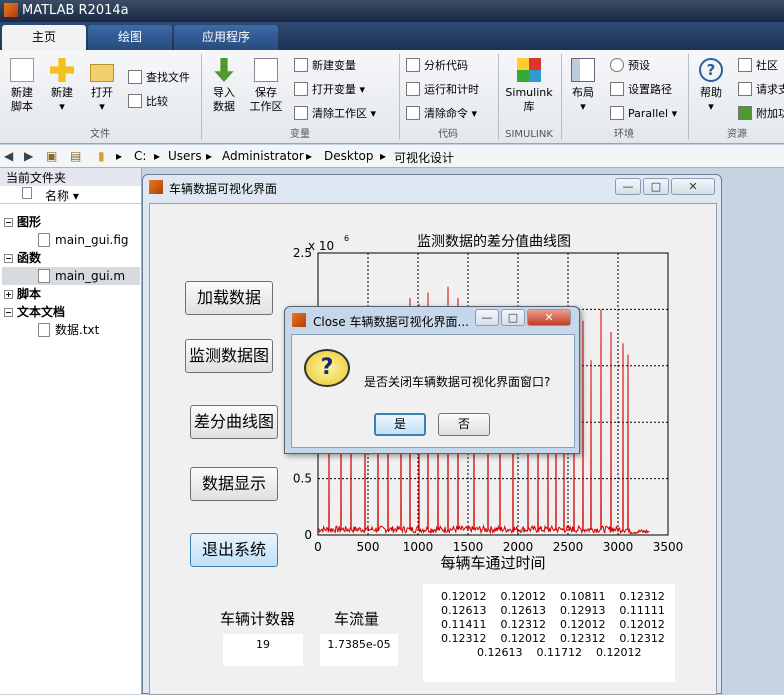 This screenshot has height=695, width=784. Describe the element at coordinates (448, 134) in the screenshot. I see `group-label-code: 代码` at that location.